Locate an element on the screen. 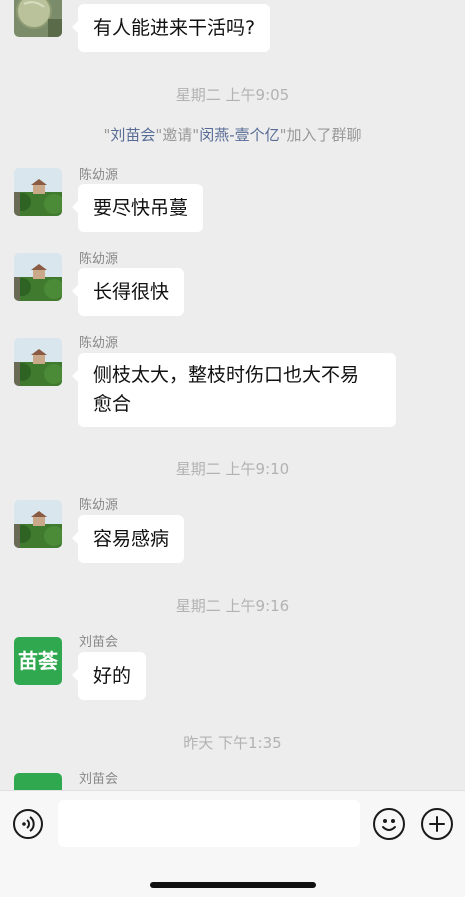  message-bubble: 容易感病 is located at coordinates (128, 539).